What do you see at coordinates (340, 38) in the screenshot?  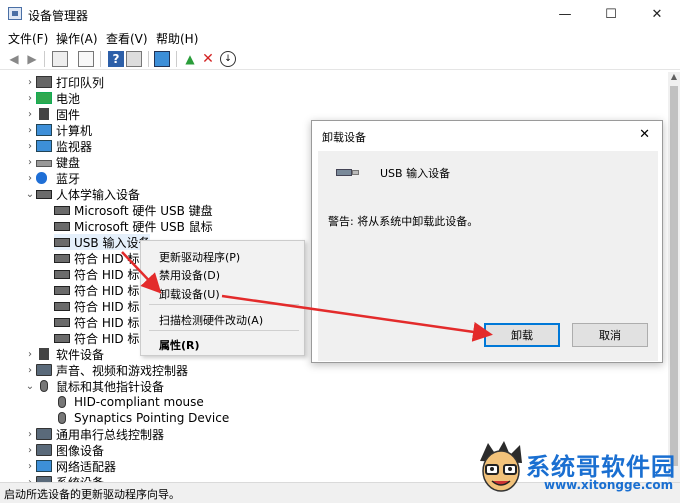 I see `menu-bar: 文件(F) 操作(A) 查看(V) 帮助(H)` at bounding box center [340, 38].